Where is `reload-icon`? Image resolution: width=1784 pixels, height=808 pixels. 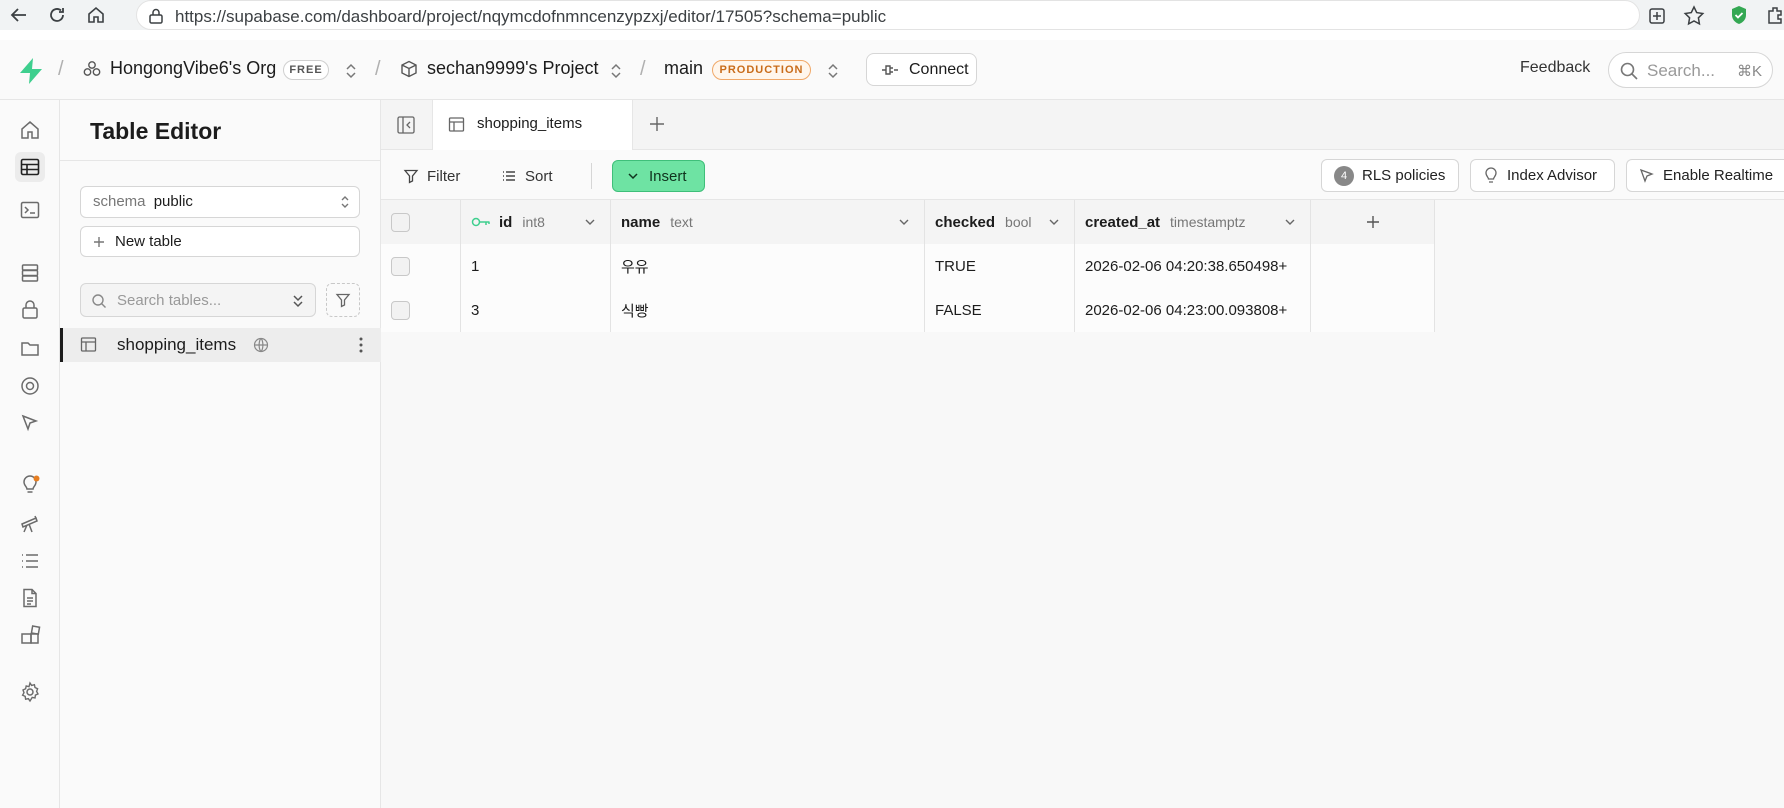
reload-icon is located at coordinates (57, 15).